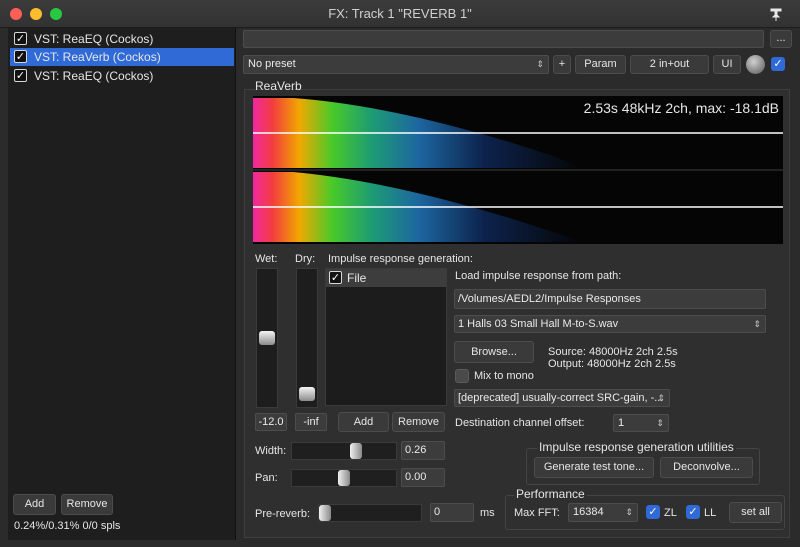  I want to click on prereverb-value-field: 0, so click(452, 512).